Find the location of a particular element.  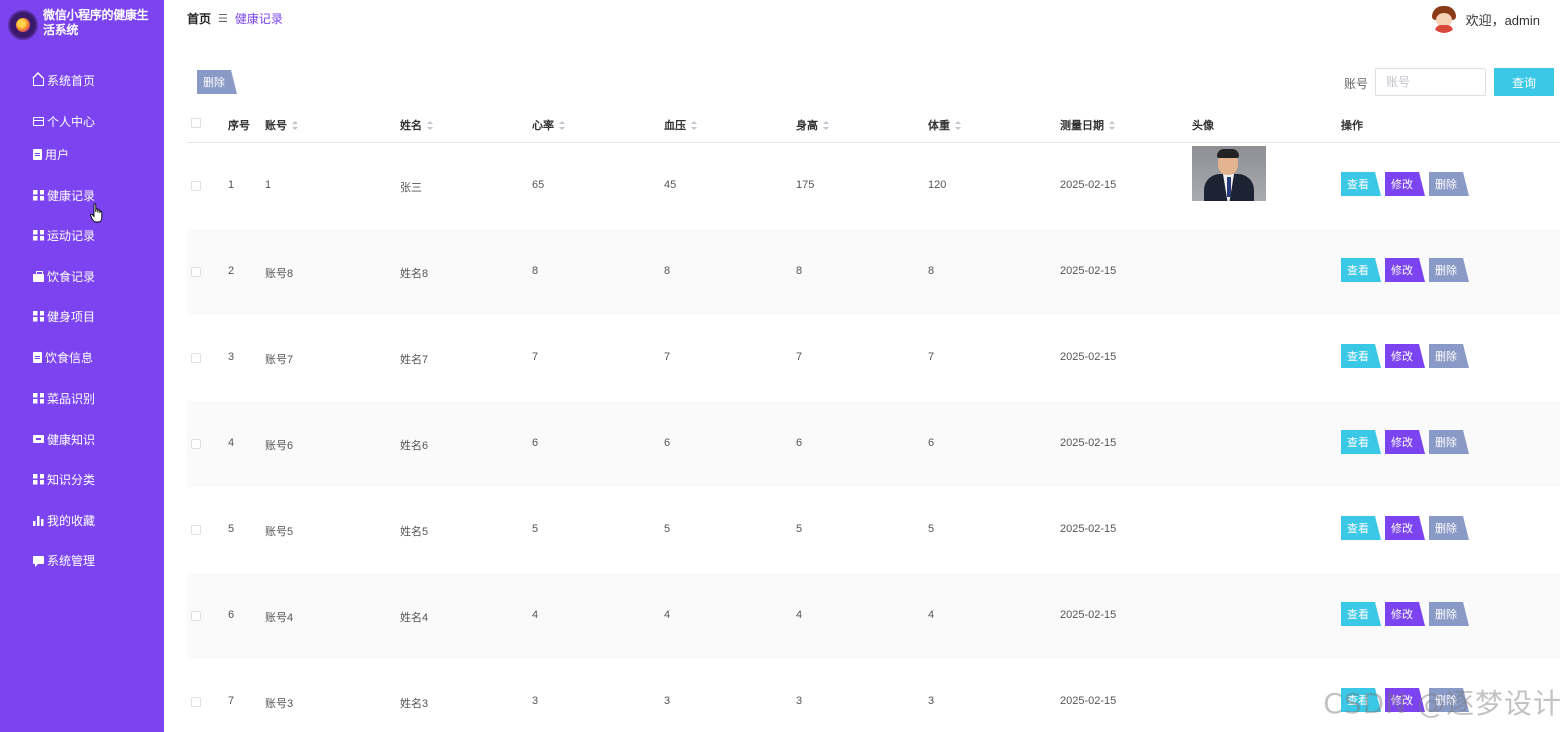

column-height: 身高 is located at coordinates (812, 125).